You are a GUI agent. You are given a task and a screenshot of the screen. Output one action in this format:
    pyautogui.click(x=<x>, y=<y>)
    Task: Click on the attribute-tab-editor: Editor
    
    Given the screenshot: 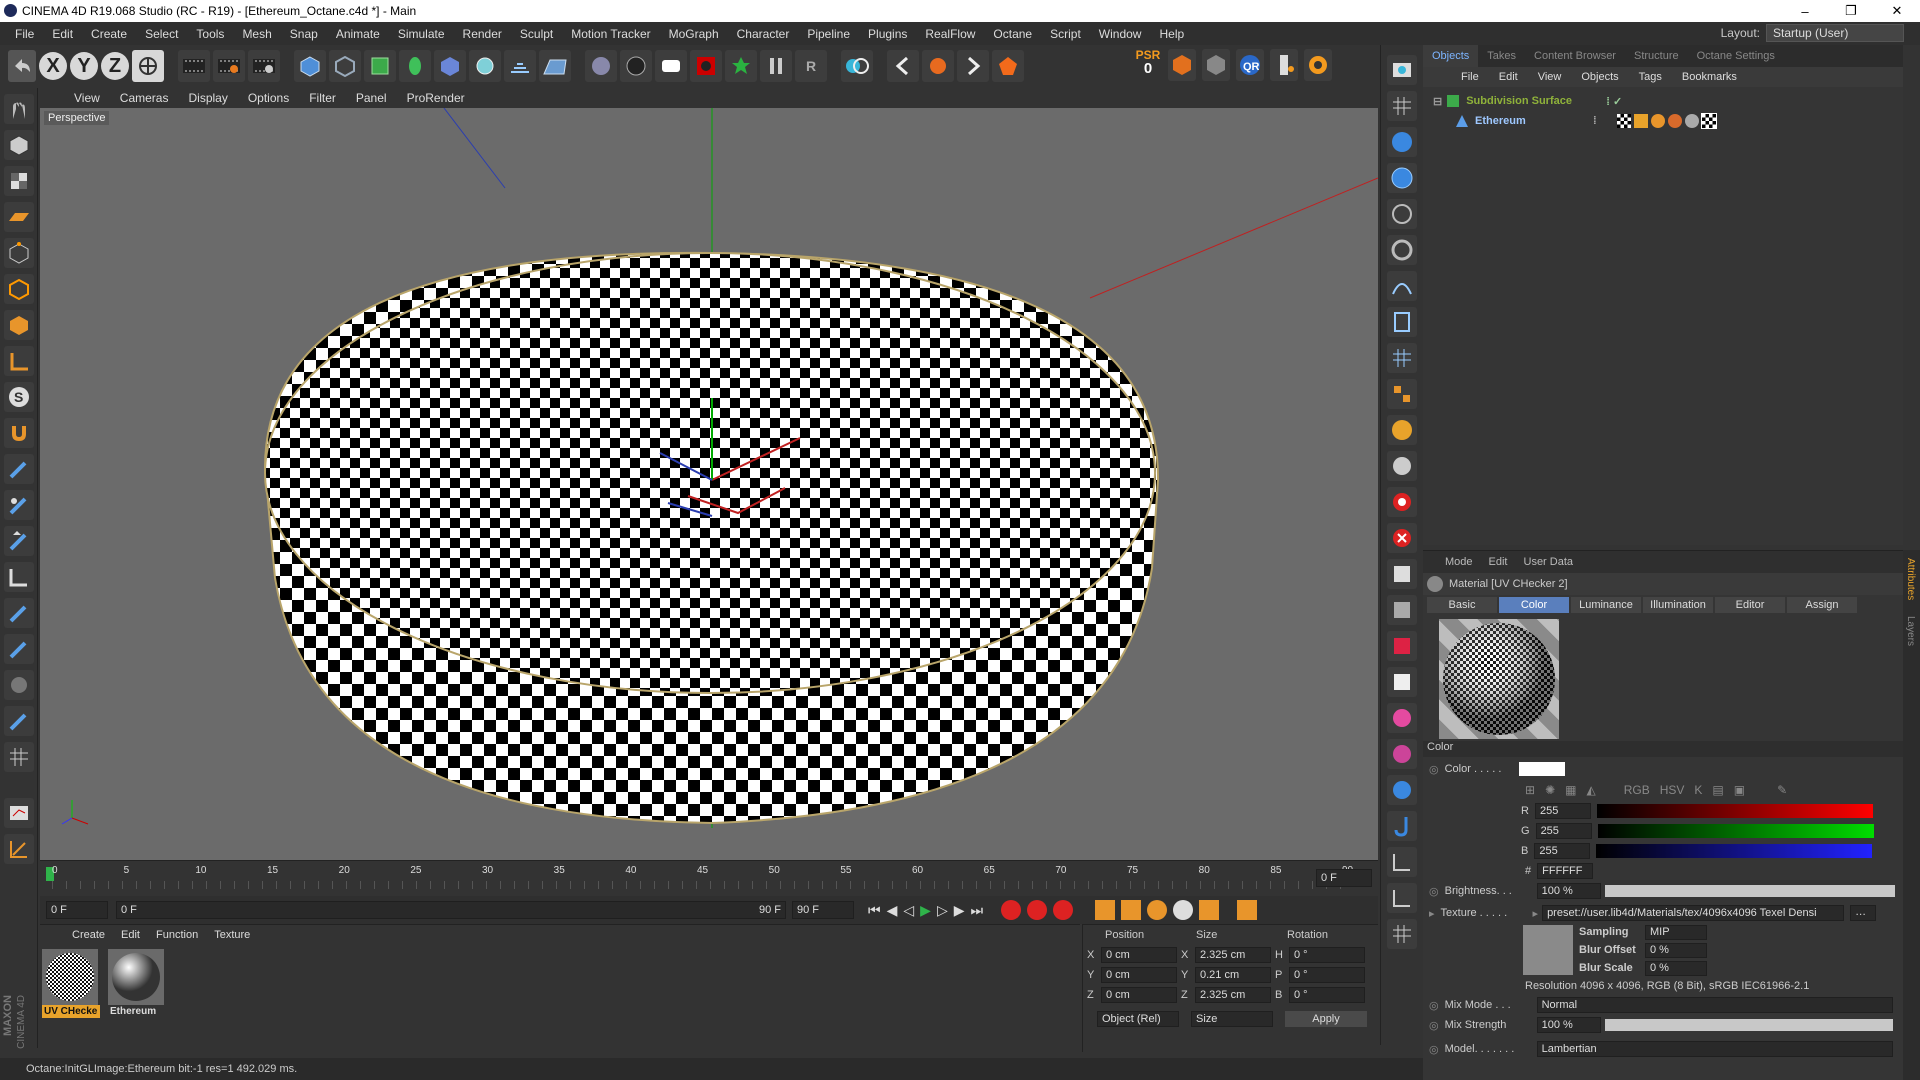 What is the action you would take?
    pyautogui.click(x=1750, y=605)
    